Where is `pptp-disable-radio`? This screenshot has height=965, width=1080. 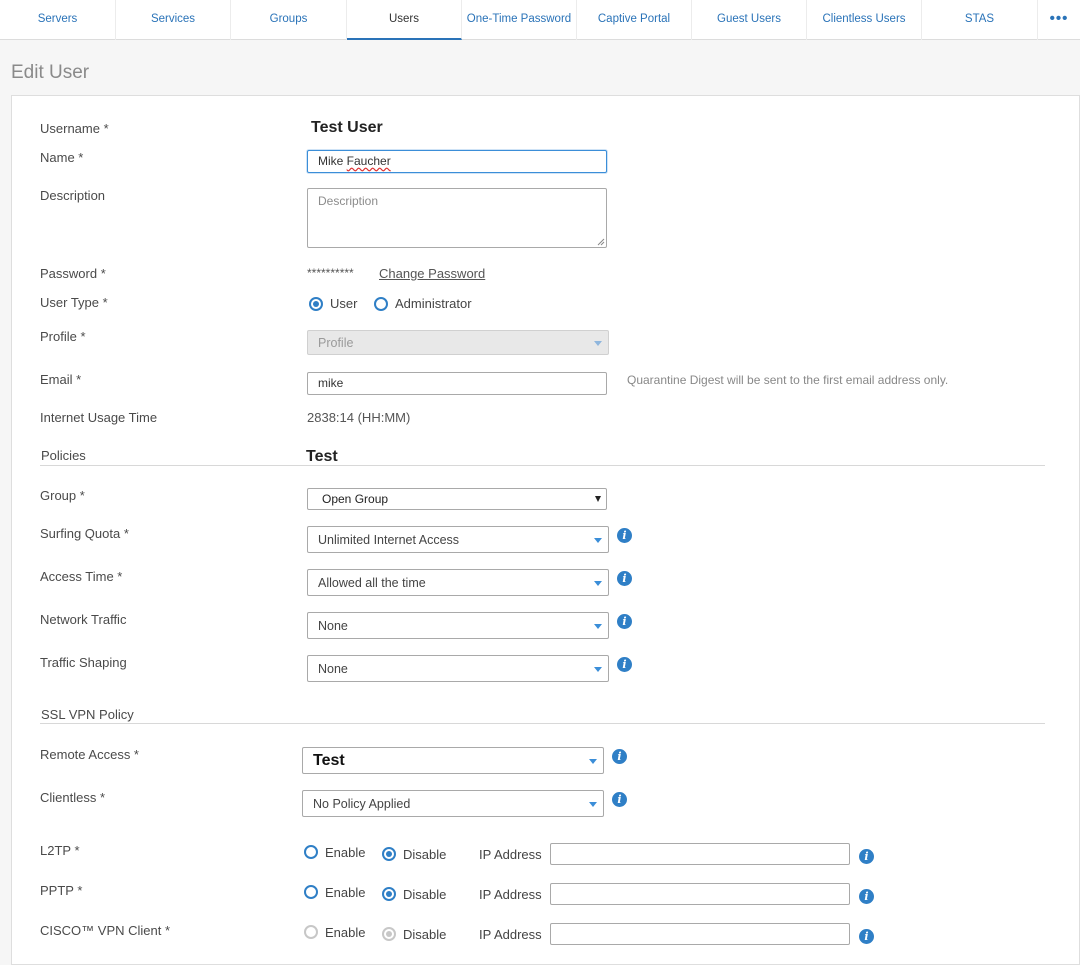
pptp-disable-radio is located at coordinates (389, 894).